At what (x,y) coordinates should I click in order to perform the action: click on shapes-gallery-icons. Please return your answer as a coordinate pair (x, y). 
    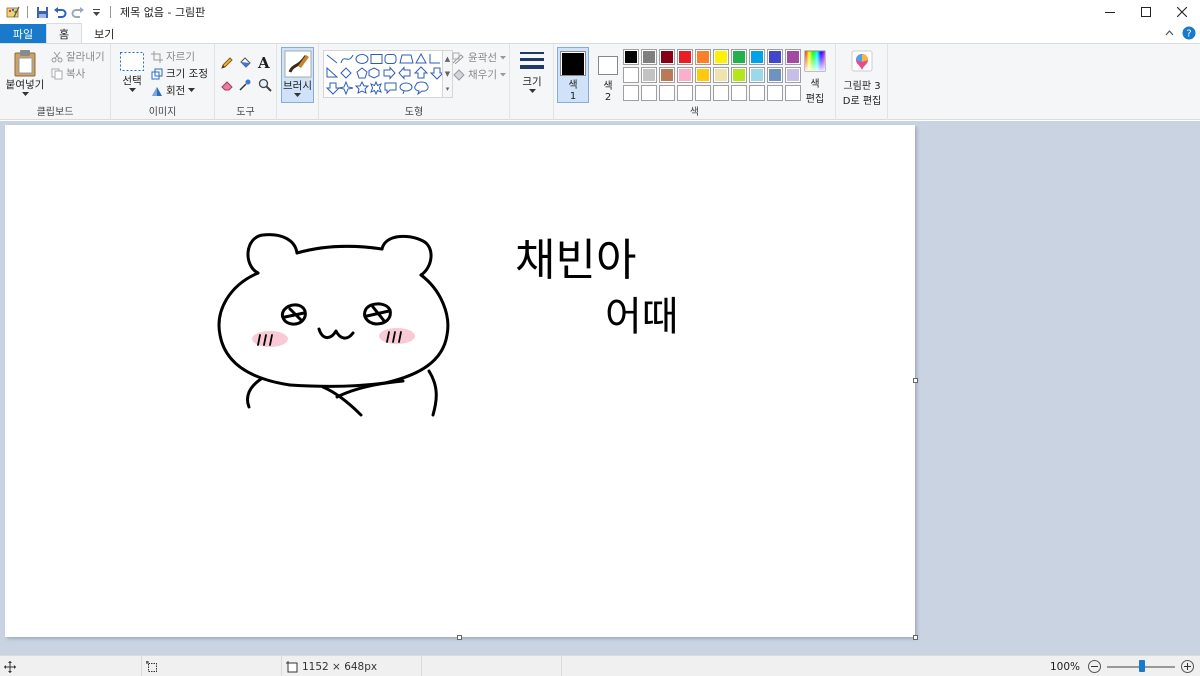
    Looking at the image, I should click on (385, 74).